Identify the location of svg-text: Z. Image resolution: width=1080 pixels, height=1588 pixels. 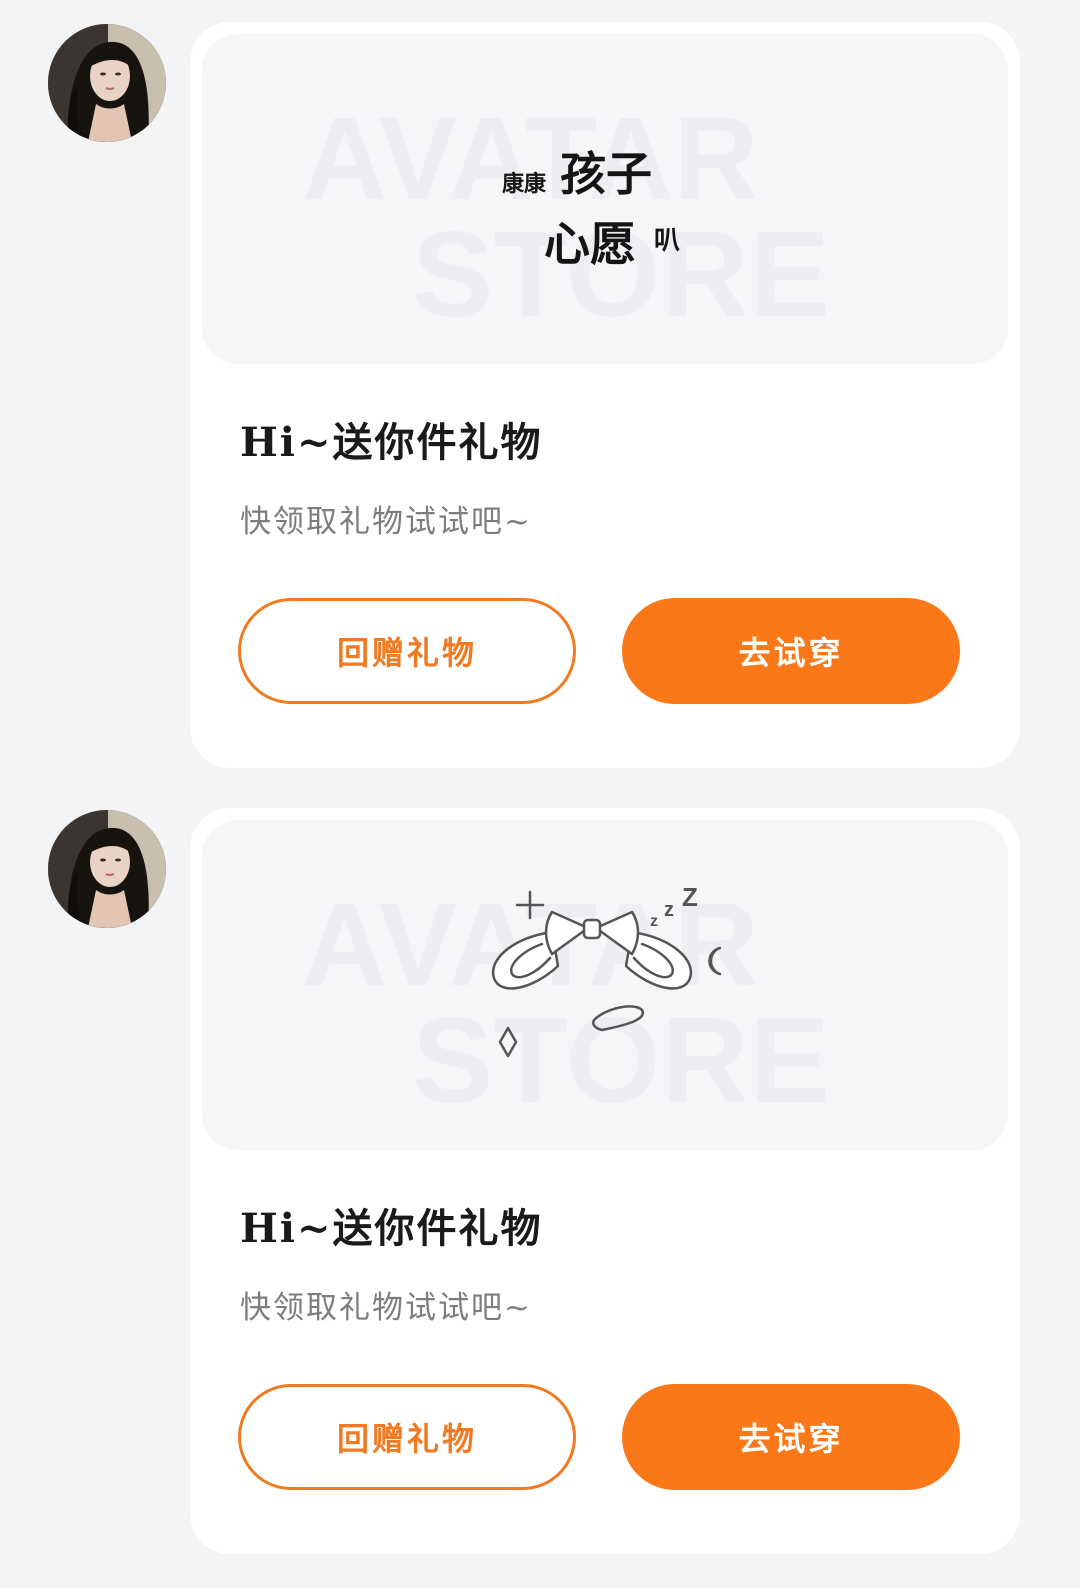
(690, 897).